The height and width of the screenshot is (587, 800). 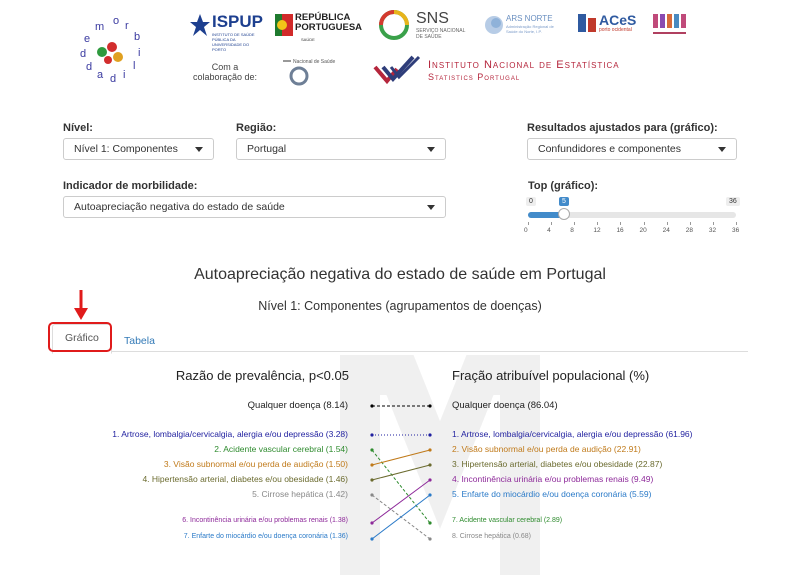 What do you see at coordinates (491, 536) in the screenshot?
I see `right-rank-item: 8. Cirrose hepática (0.68)` at bounding box center [491, 536].